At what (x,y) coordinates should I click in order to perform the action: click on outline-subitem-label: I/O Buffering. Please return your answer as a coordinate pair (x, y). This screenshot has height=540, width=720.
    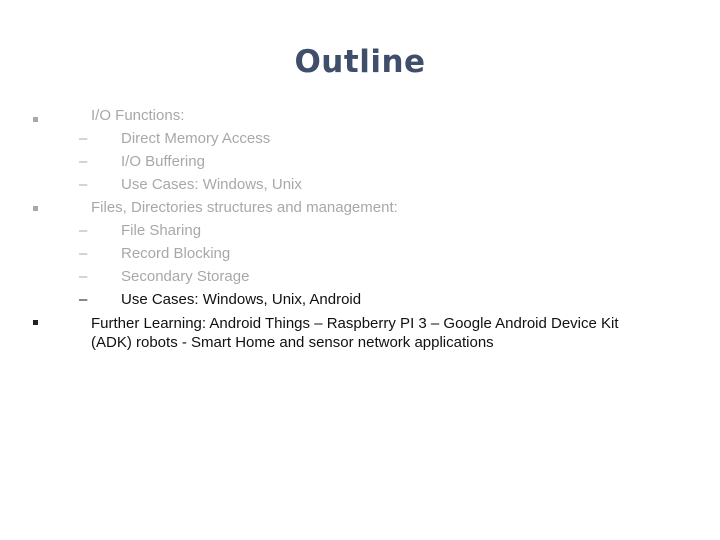
    Looking at the image, I should click on (163, 161).